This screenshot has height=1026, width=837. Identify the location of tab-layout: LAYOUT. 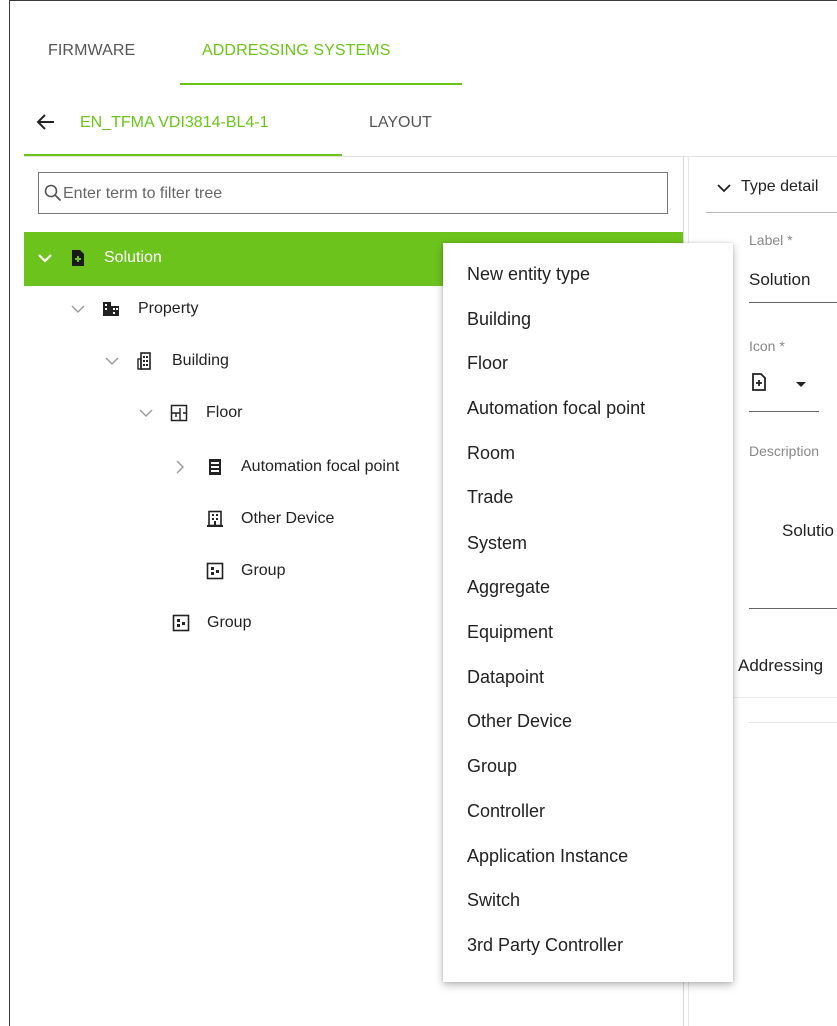
(400, 123).